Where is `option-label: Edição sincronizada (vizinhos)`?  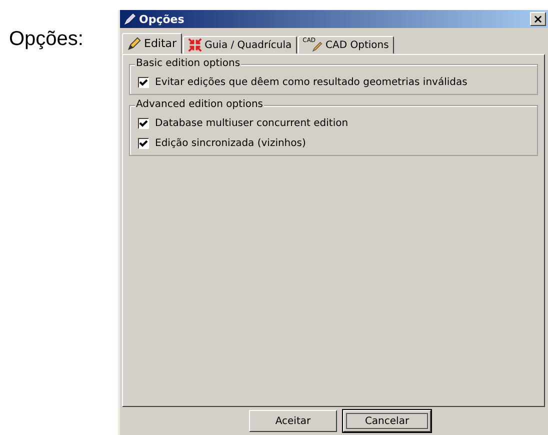
option-label: Edição sincronizada (vizinhos) is located at coordinates (230, 143).